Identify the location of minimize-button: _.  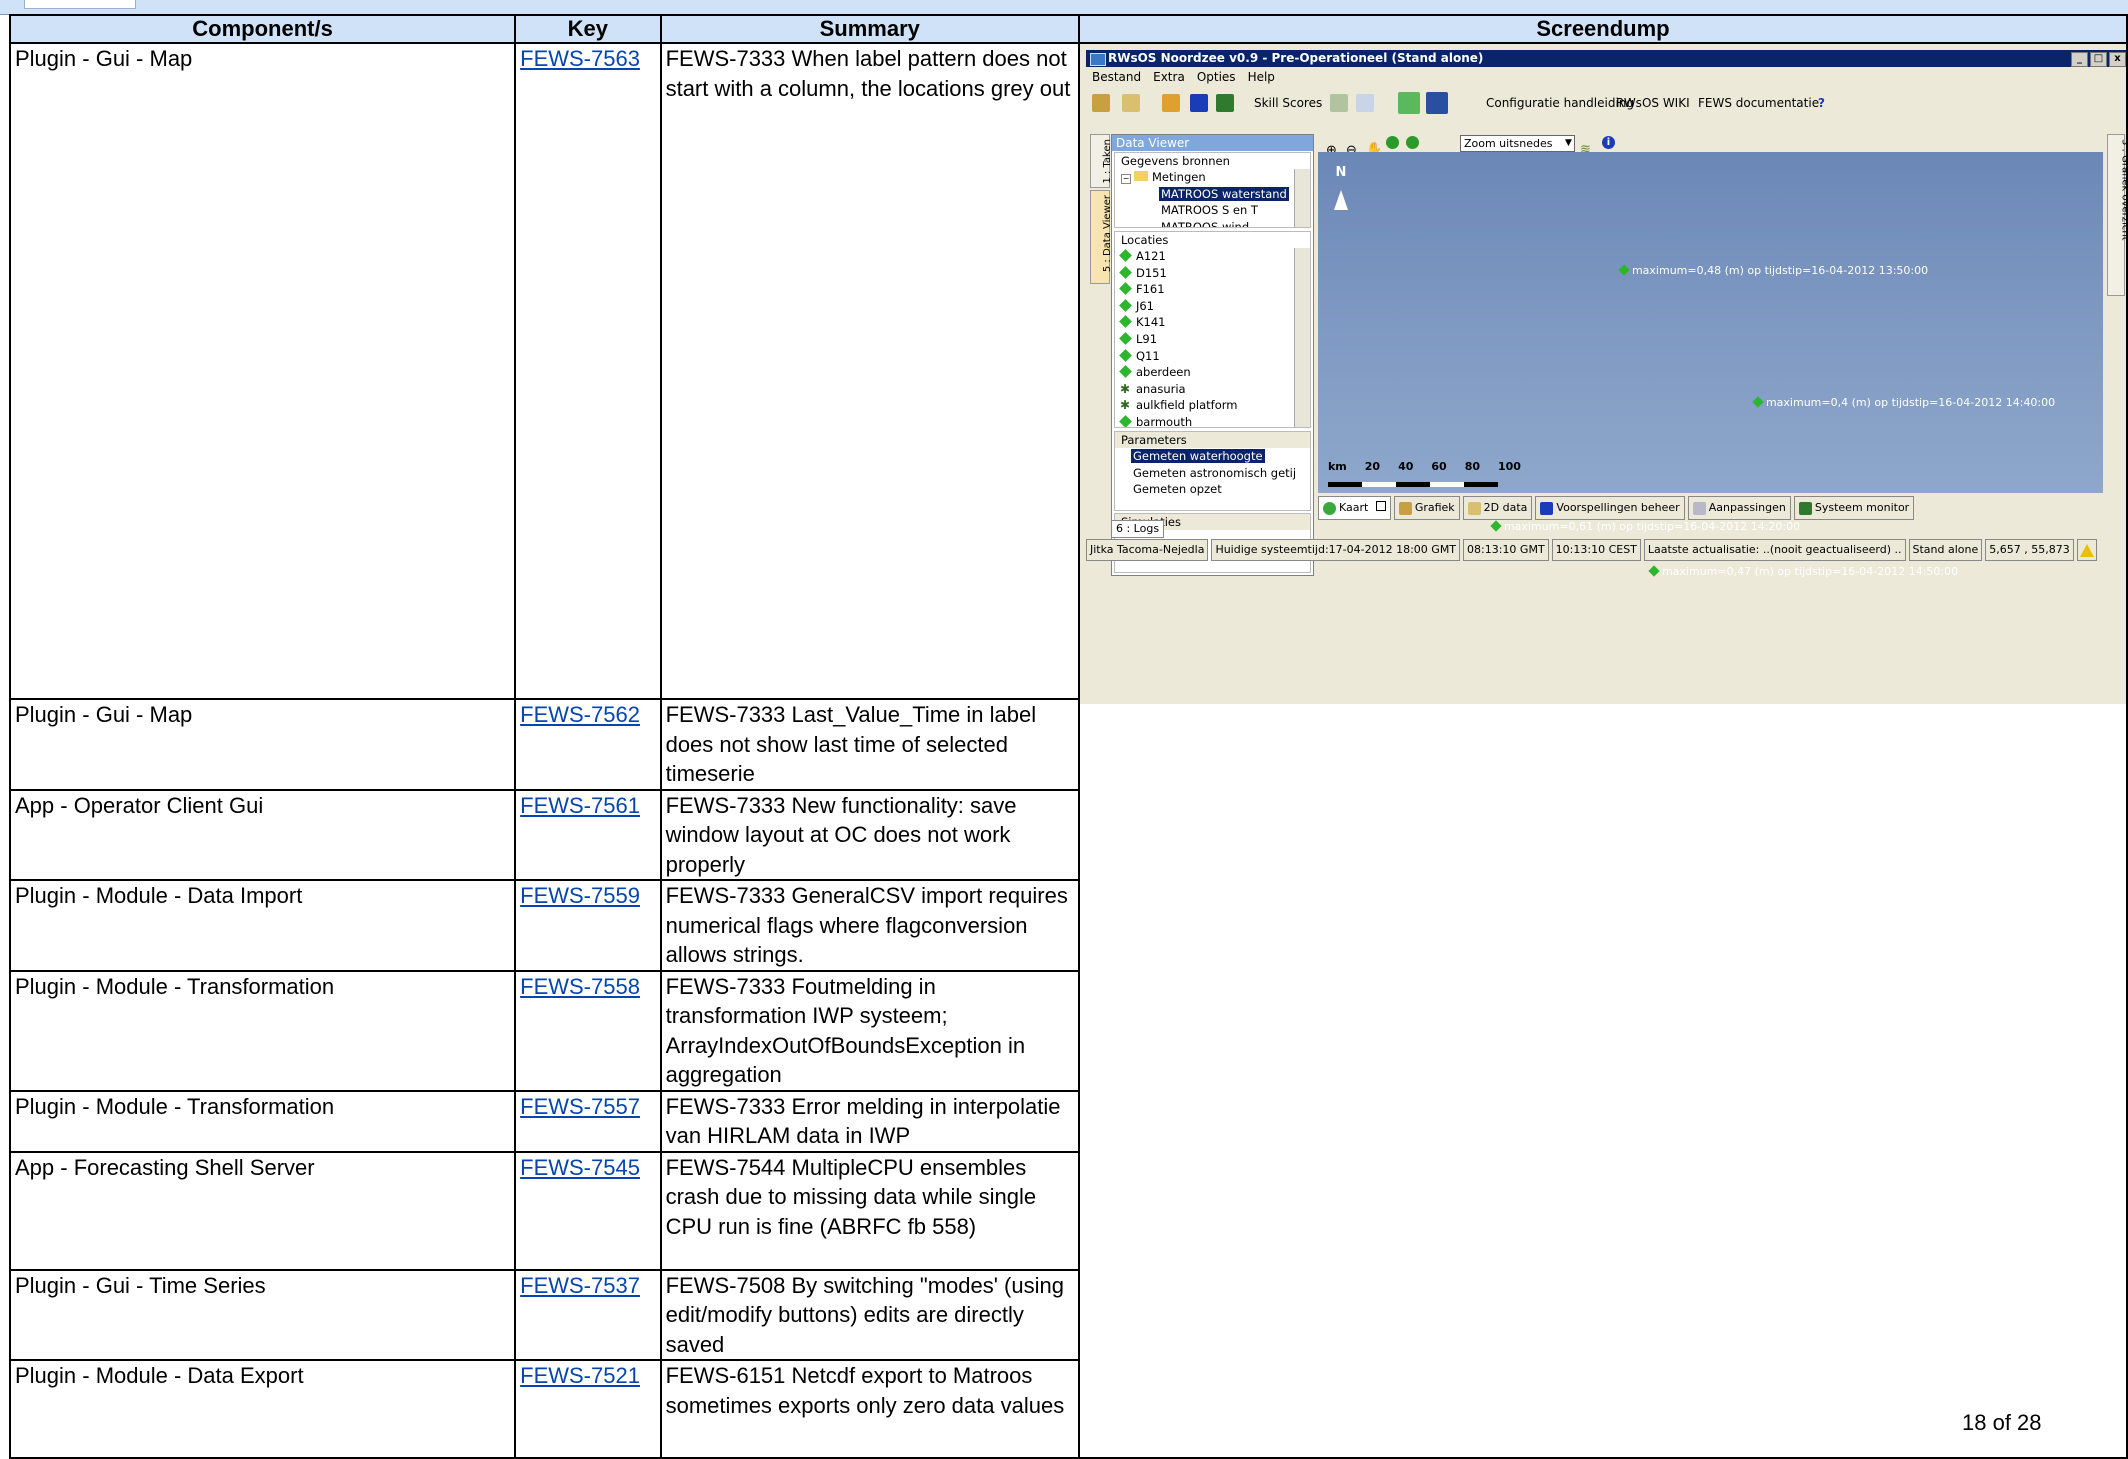
(2079, 59).